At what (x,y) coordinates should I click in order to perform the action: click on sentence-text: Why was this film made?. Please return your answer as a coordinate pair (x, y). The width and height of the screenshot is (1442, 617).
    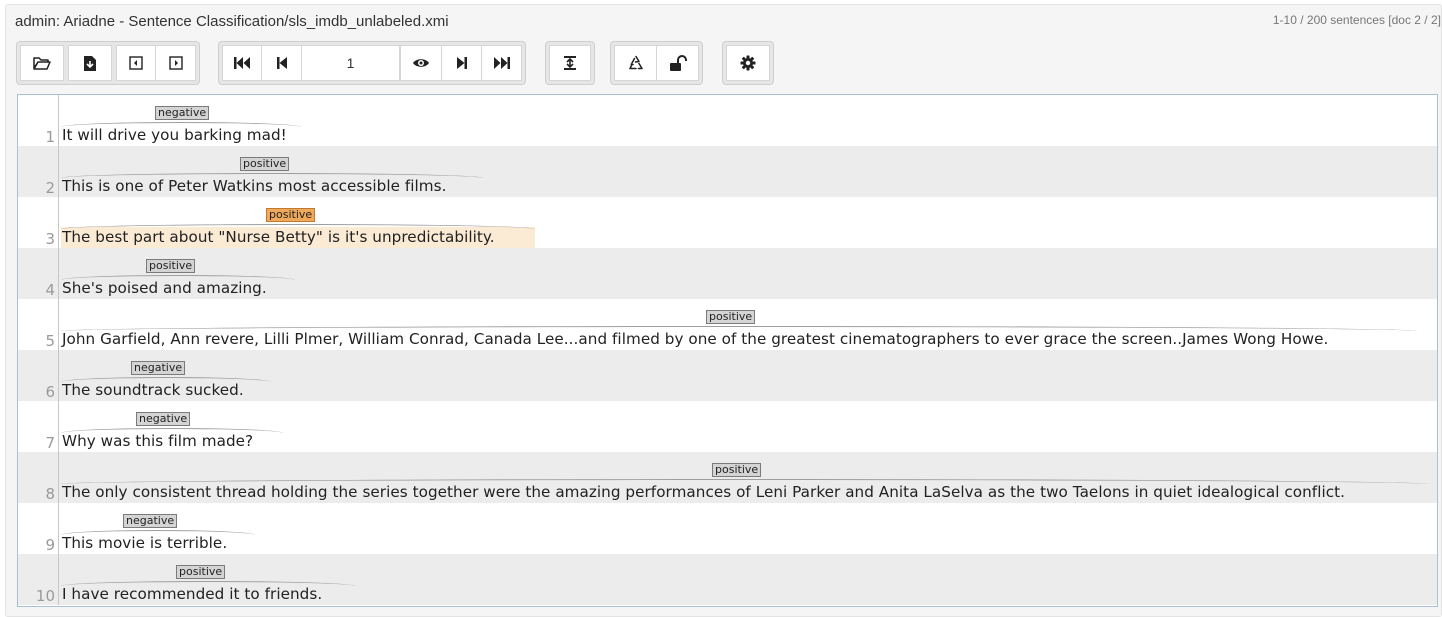
    Looking at the image, I should click on (158, 441).